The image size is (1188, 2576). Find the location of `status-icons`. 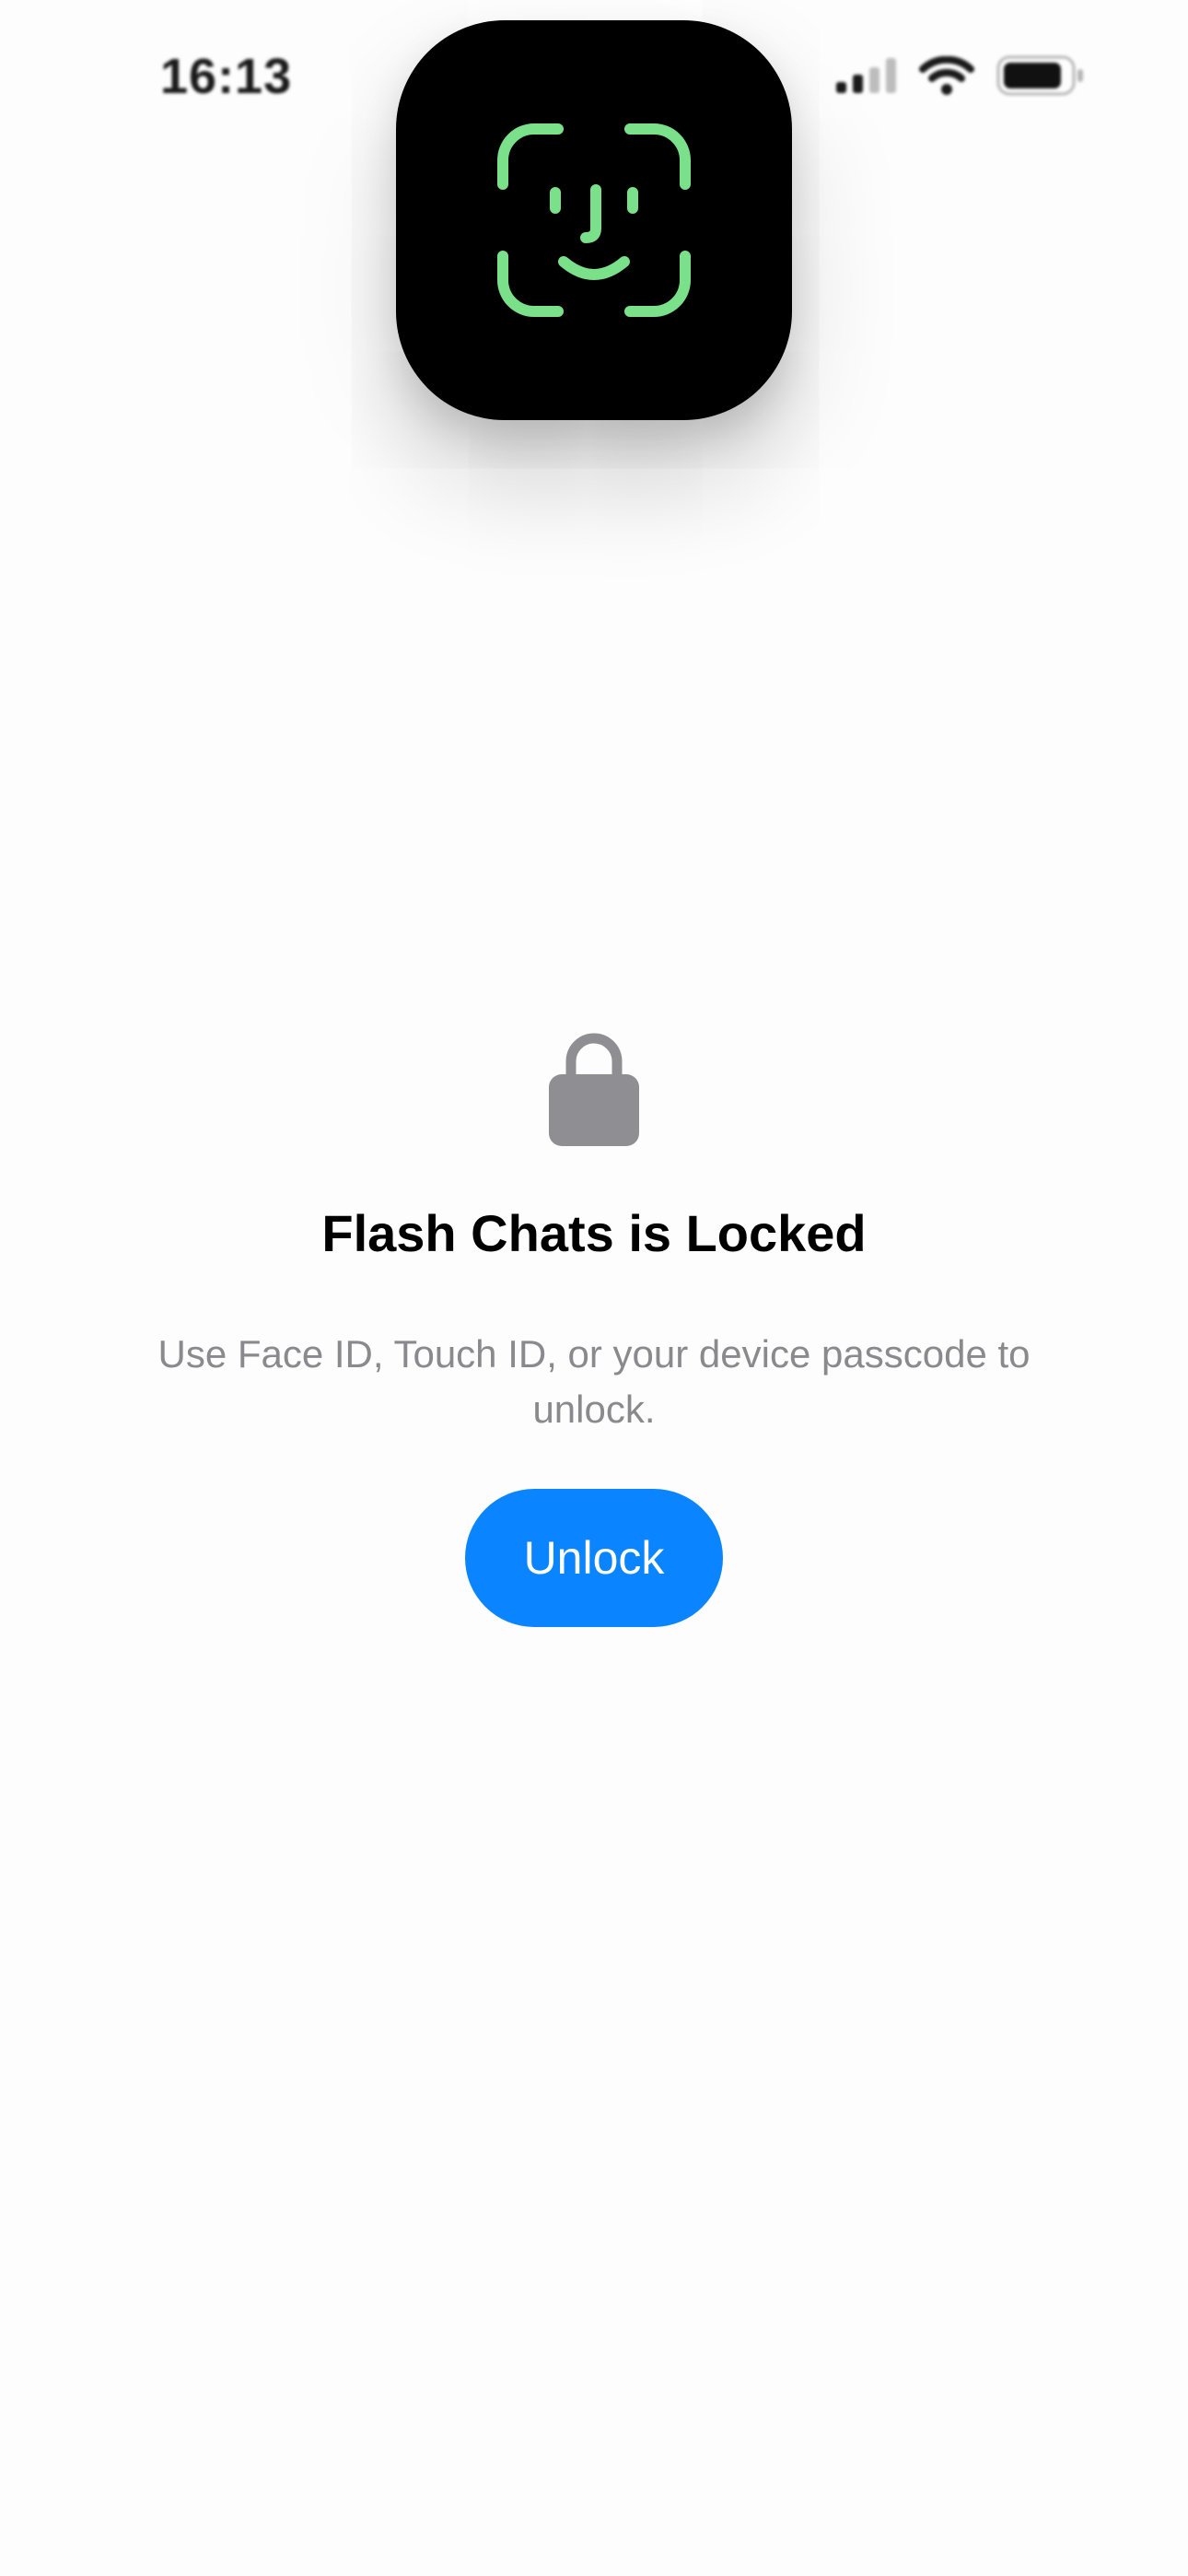

status-icons is located at coordinates (961, 75).